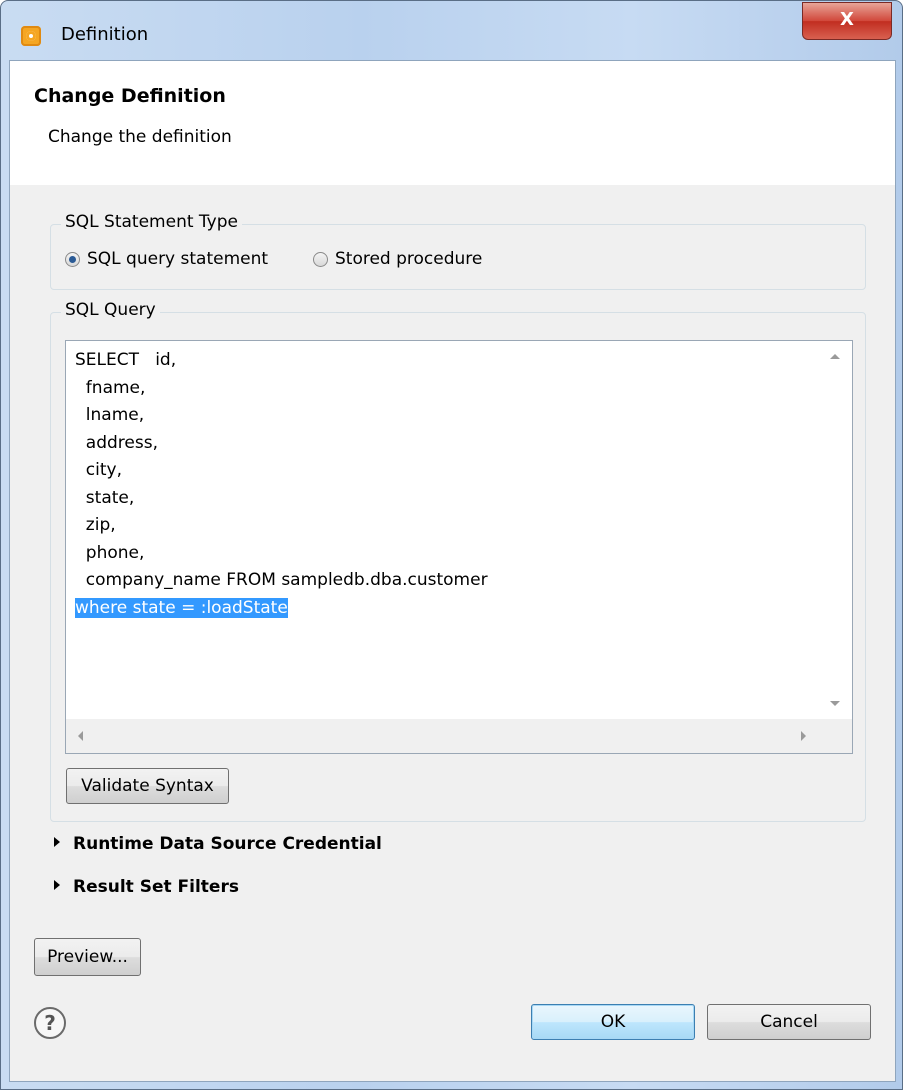 This screenshot has width=903, height=1090. I want to click on scroll-up-arrow-icon, so click(835, 356).